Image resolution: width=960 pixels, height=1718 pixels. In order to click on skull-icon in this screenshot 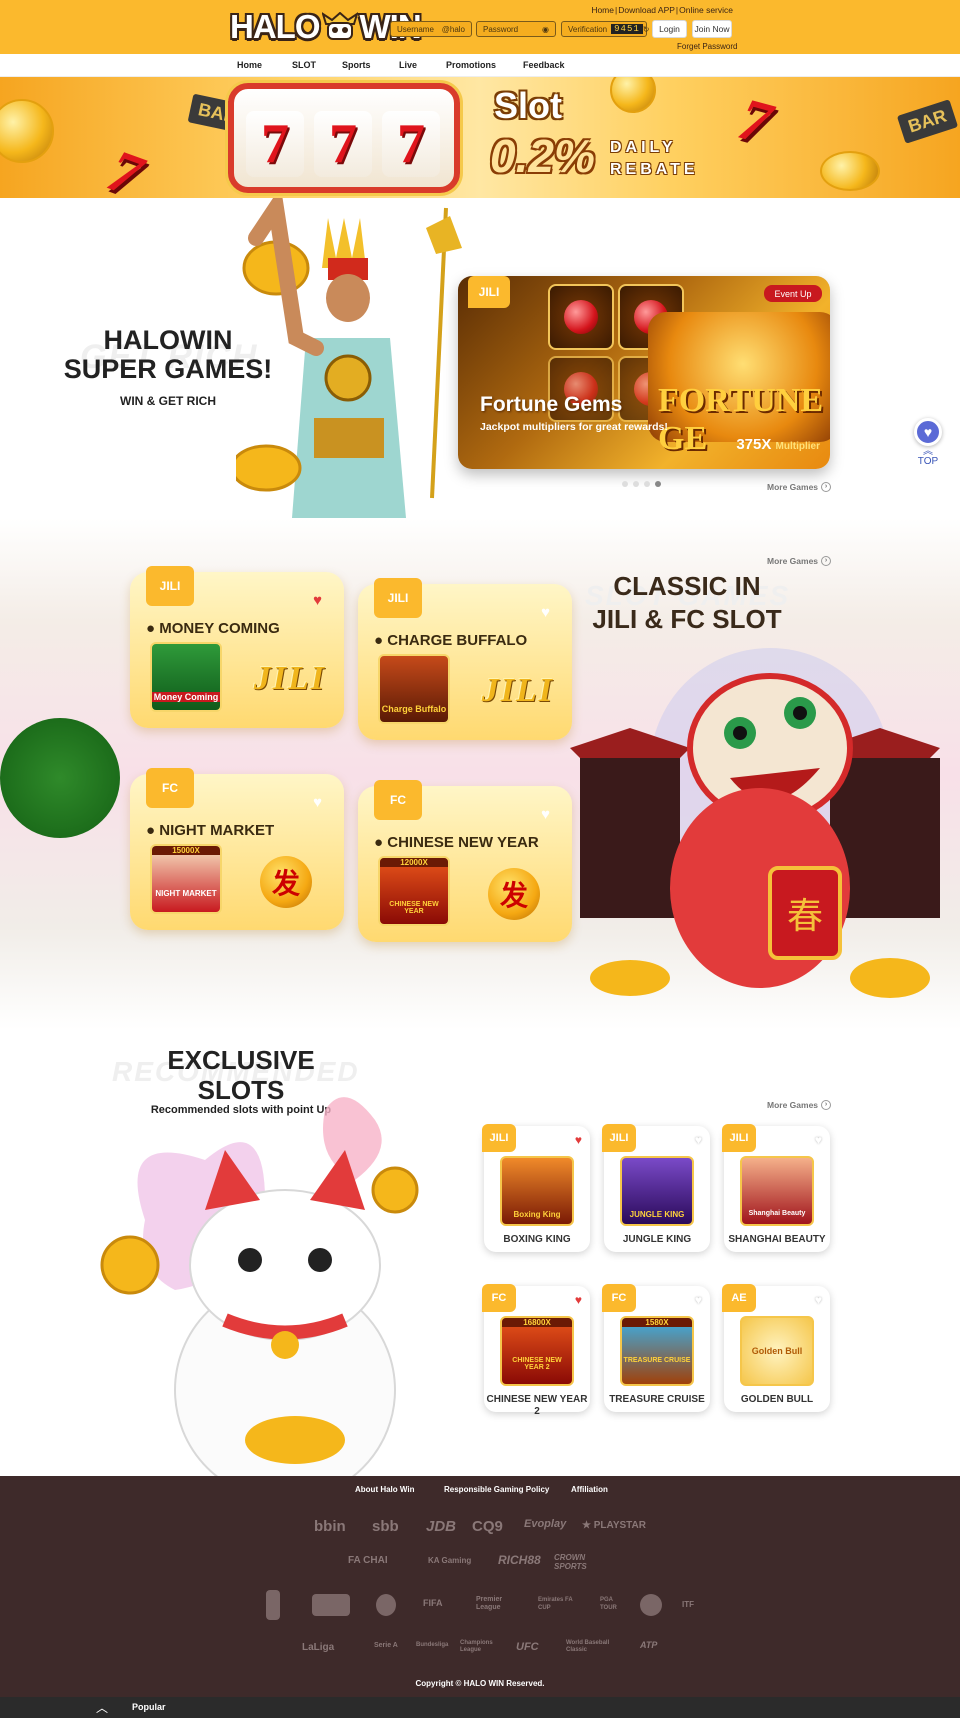, I will do `click(339, 26)`.